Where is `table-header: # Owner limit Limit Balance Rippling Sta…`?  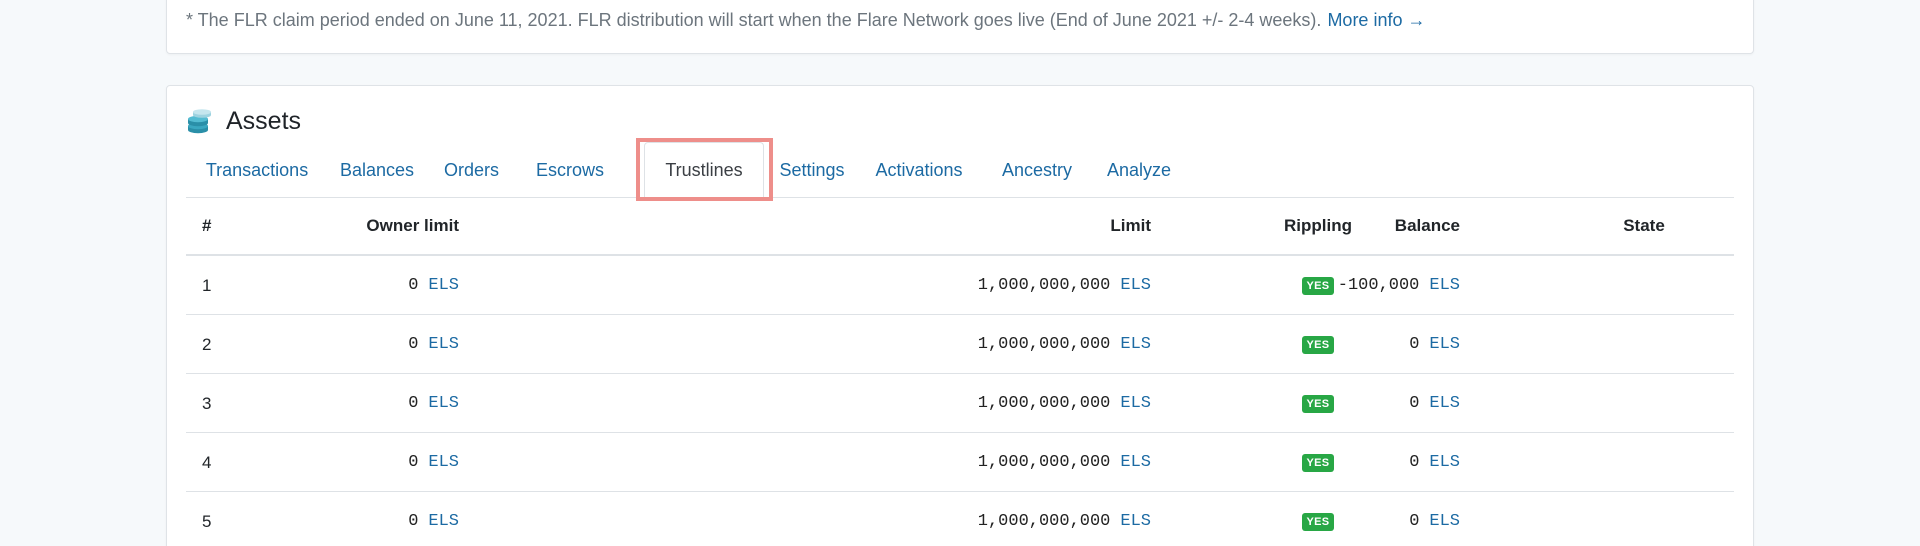
table-header: # Owner limit Limit Balance Rippling Sta… is located at coordinates (960, 227).